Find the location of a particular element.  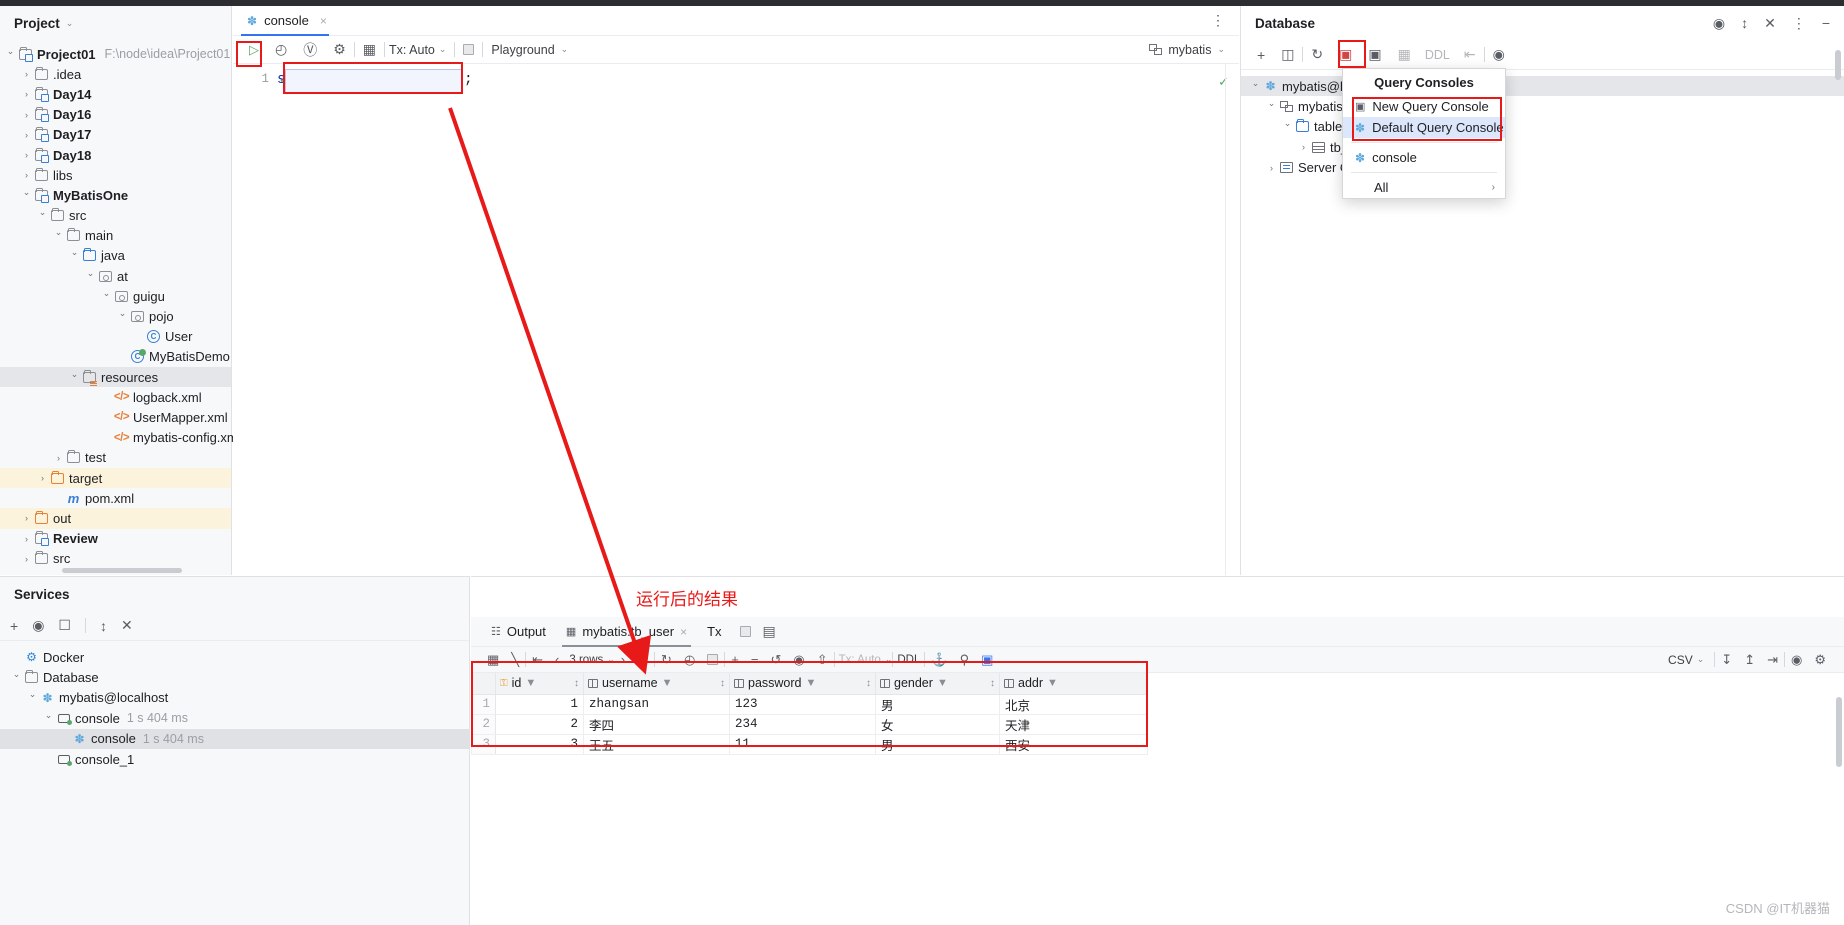

grid-column-header: gender ▼ ↕ is located at coordinates (937, 684).